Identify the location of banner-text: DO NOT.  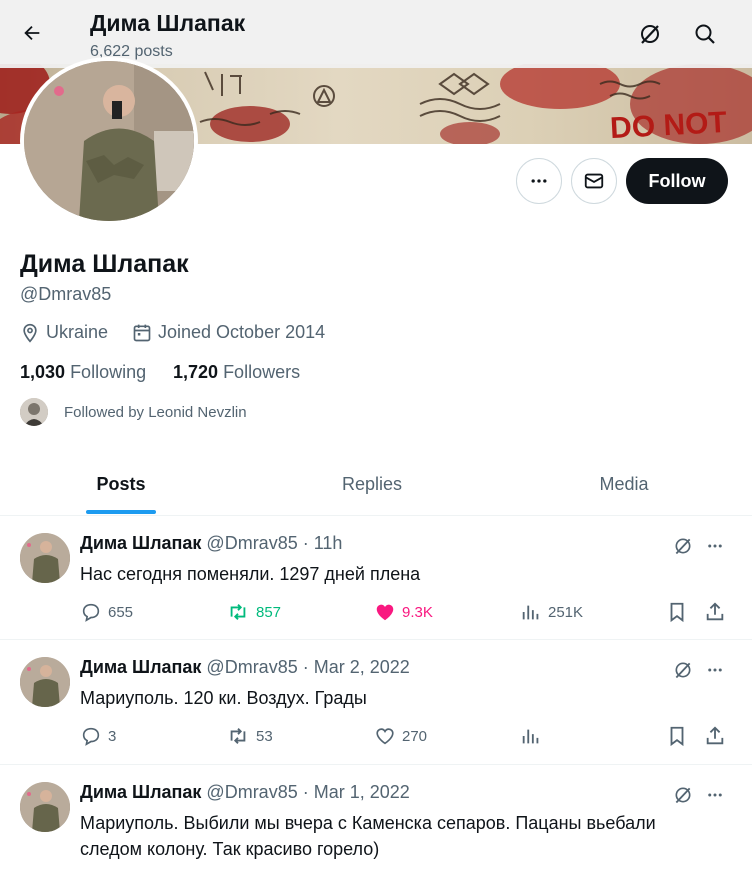
(668, 125).